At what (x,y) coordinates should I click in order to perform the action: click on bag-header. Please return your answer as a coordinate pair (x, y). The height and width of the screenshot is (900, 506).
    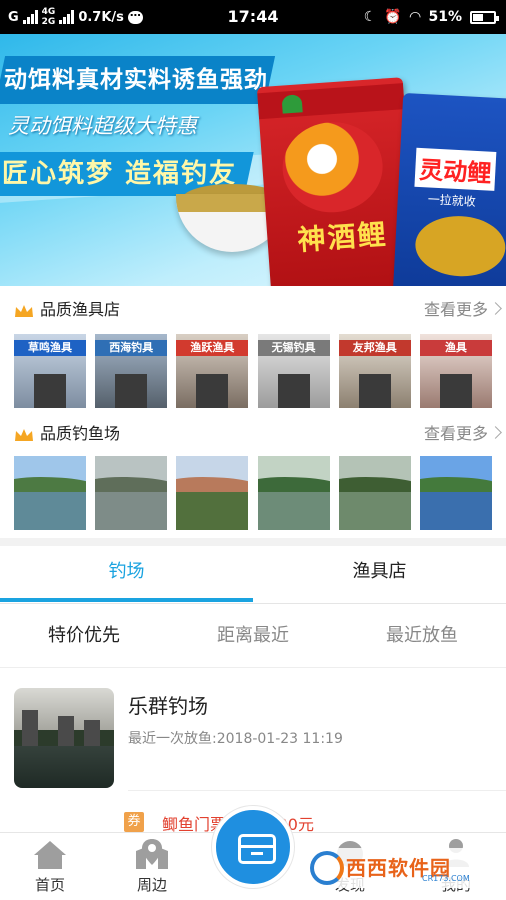
    Looking at the image, I should click on (331, 101).